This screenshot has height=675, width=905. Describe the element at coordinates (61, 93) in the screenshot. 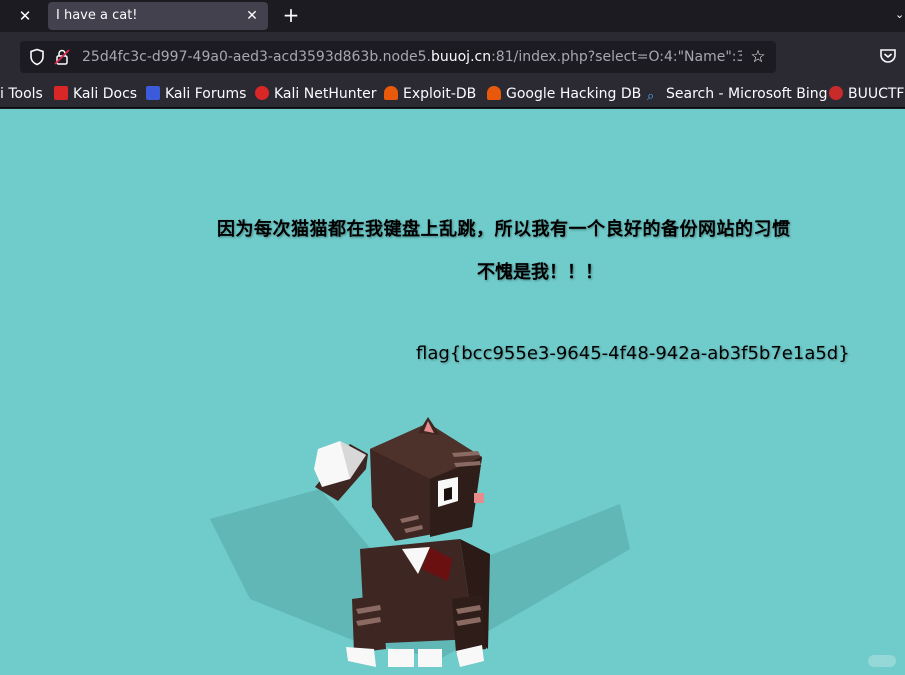

I see `kali-docs-icon` at that location.